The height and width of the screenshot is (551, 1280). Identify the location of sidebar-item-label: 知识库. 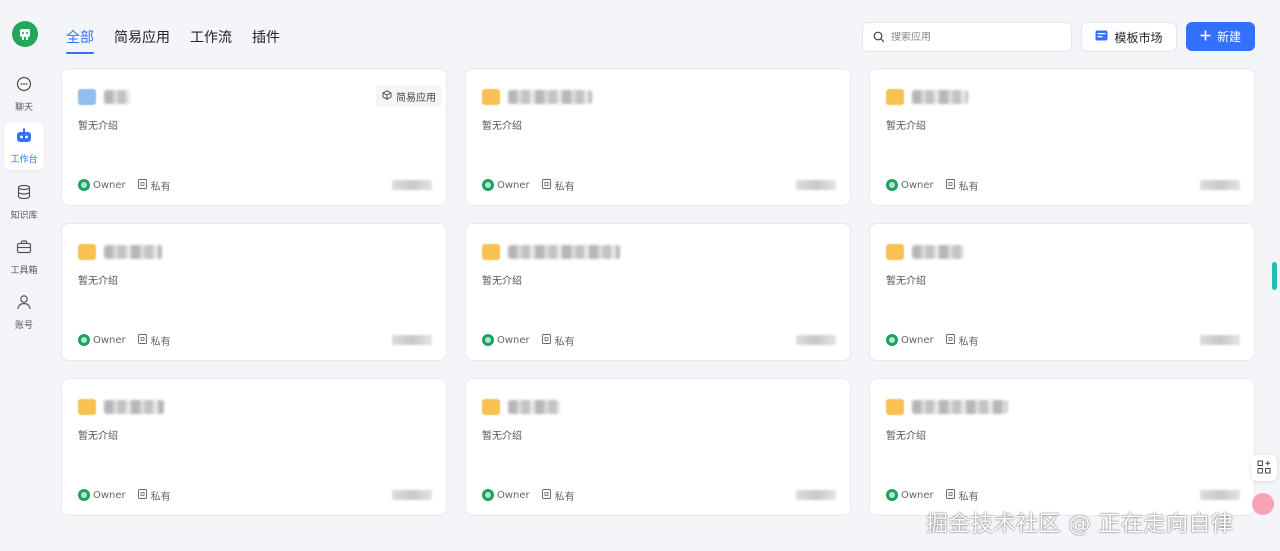
(24, 215).